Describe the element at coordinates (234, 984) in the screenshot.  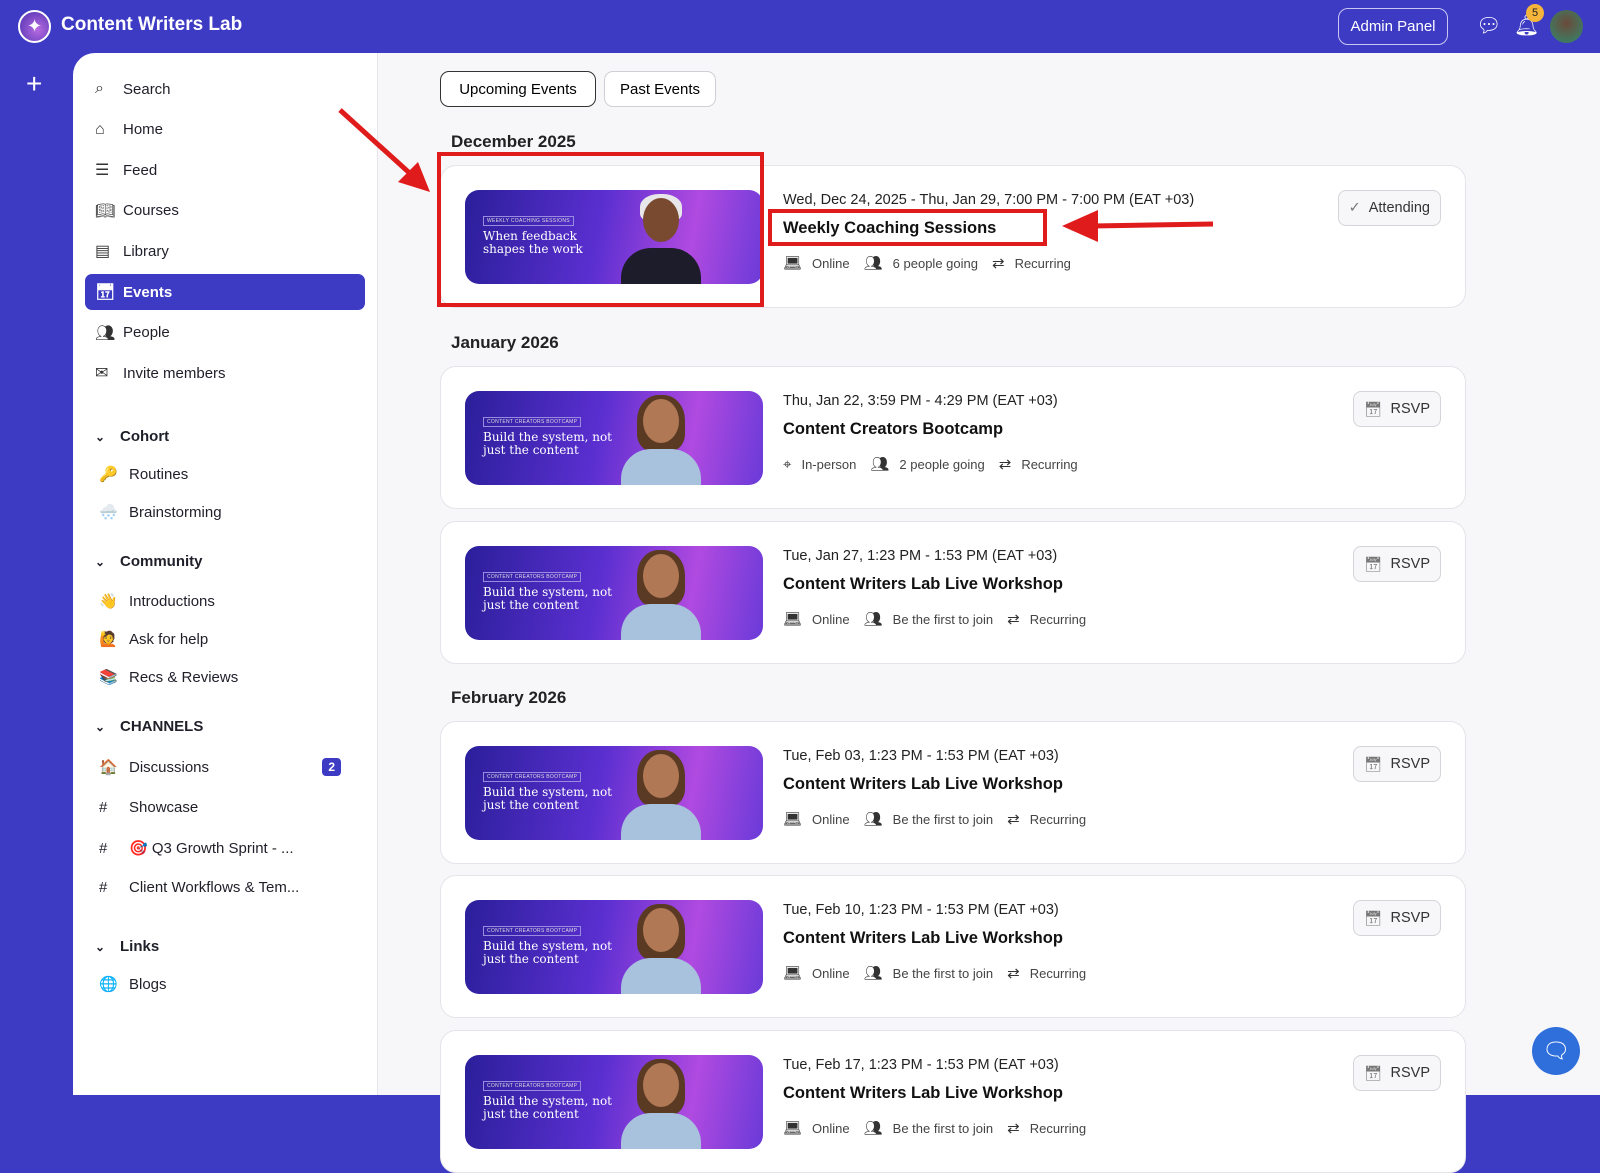
I see `sidebar-channel: 🌐 Blogs` at that location.